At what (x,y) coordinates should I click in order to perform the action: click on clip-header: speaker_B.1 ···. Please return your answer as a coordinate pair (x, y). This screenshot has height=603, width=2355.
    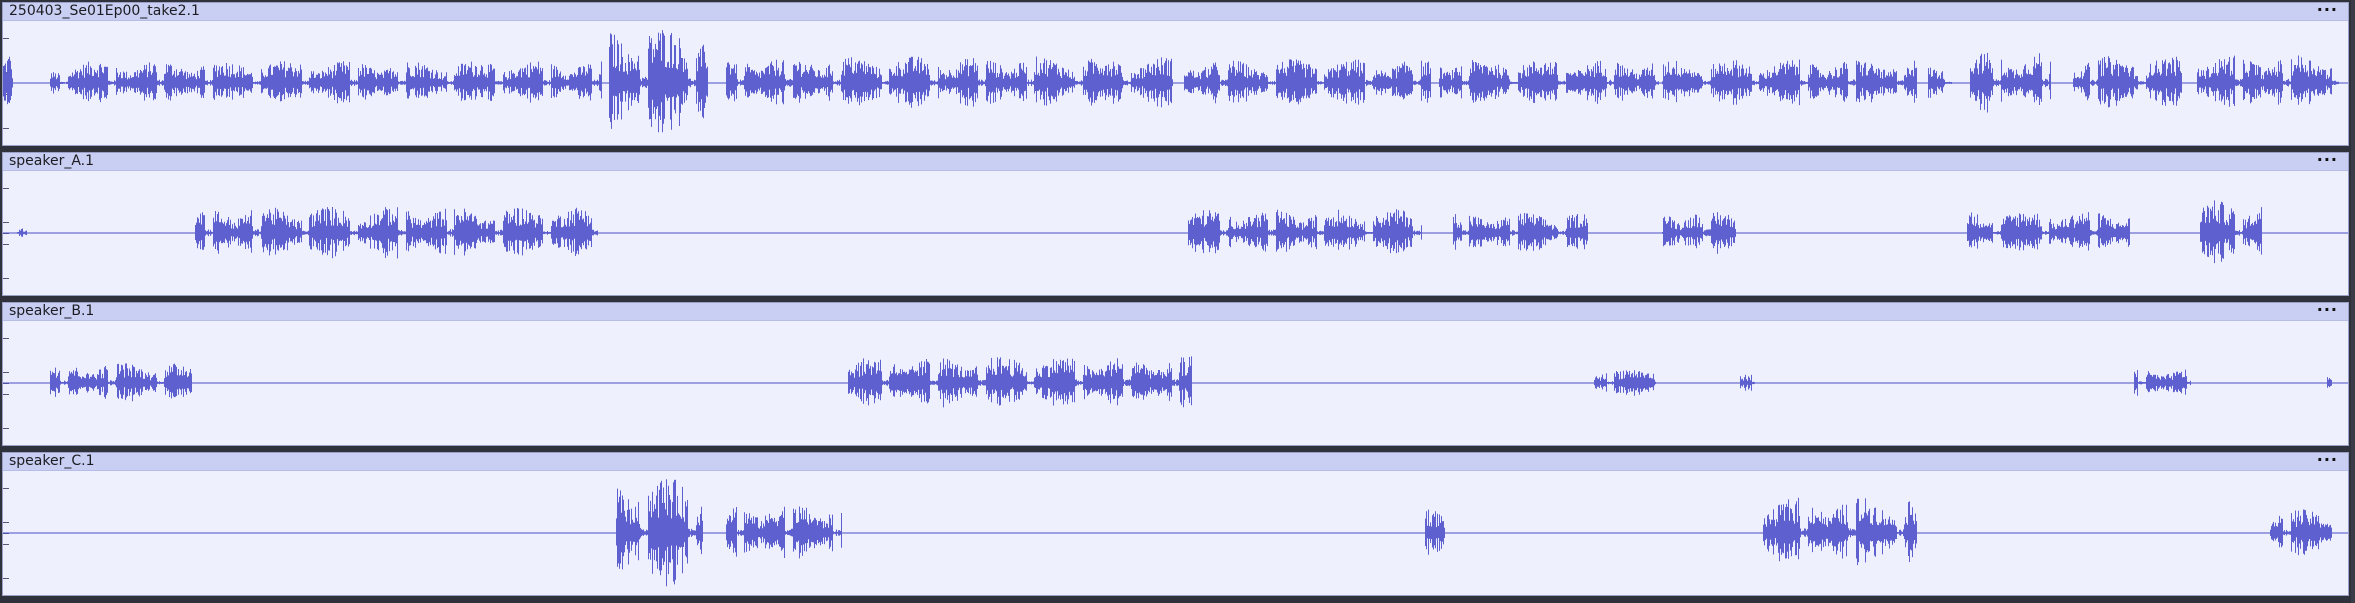
    Looking at the image, I should click on (1175, 312).